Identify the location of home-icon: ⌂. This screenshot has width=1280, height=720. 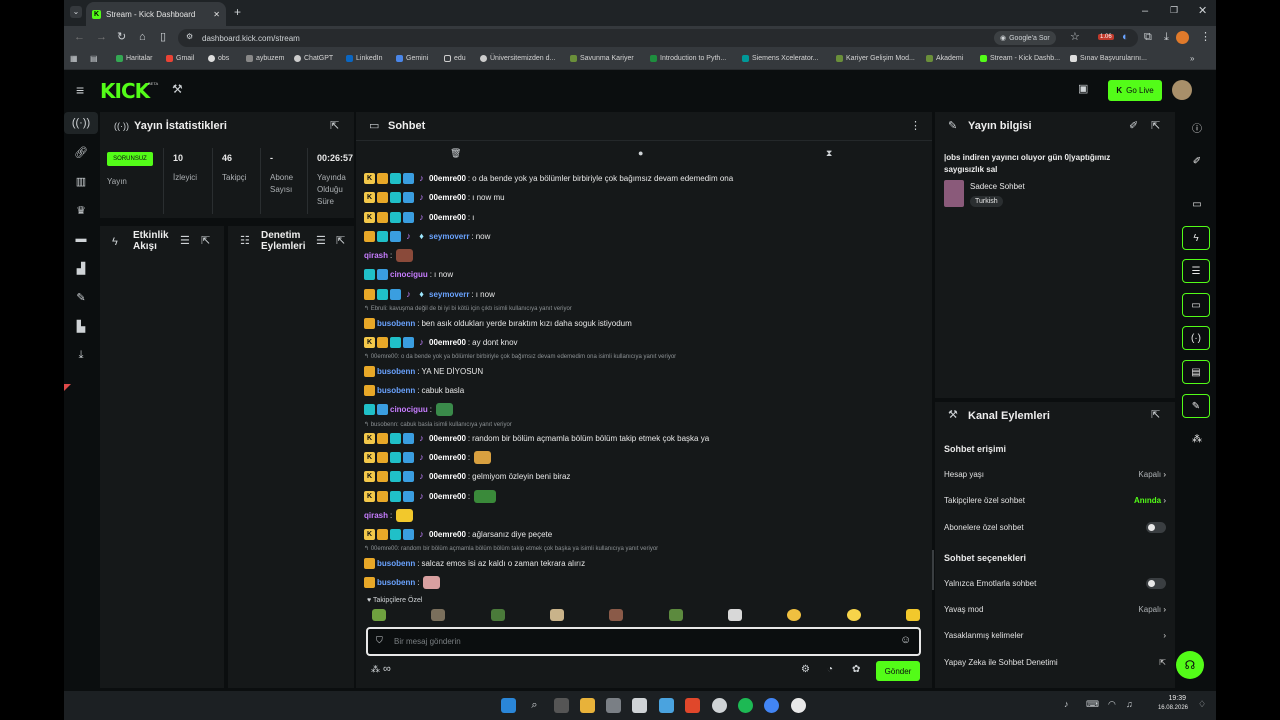
(142, 37).